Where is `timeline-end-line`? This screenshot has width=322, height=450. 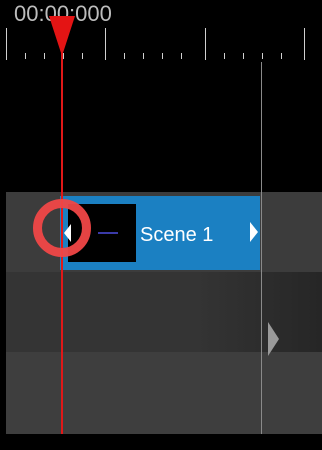
timeline-end-line is located at coordinates (261, 256).